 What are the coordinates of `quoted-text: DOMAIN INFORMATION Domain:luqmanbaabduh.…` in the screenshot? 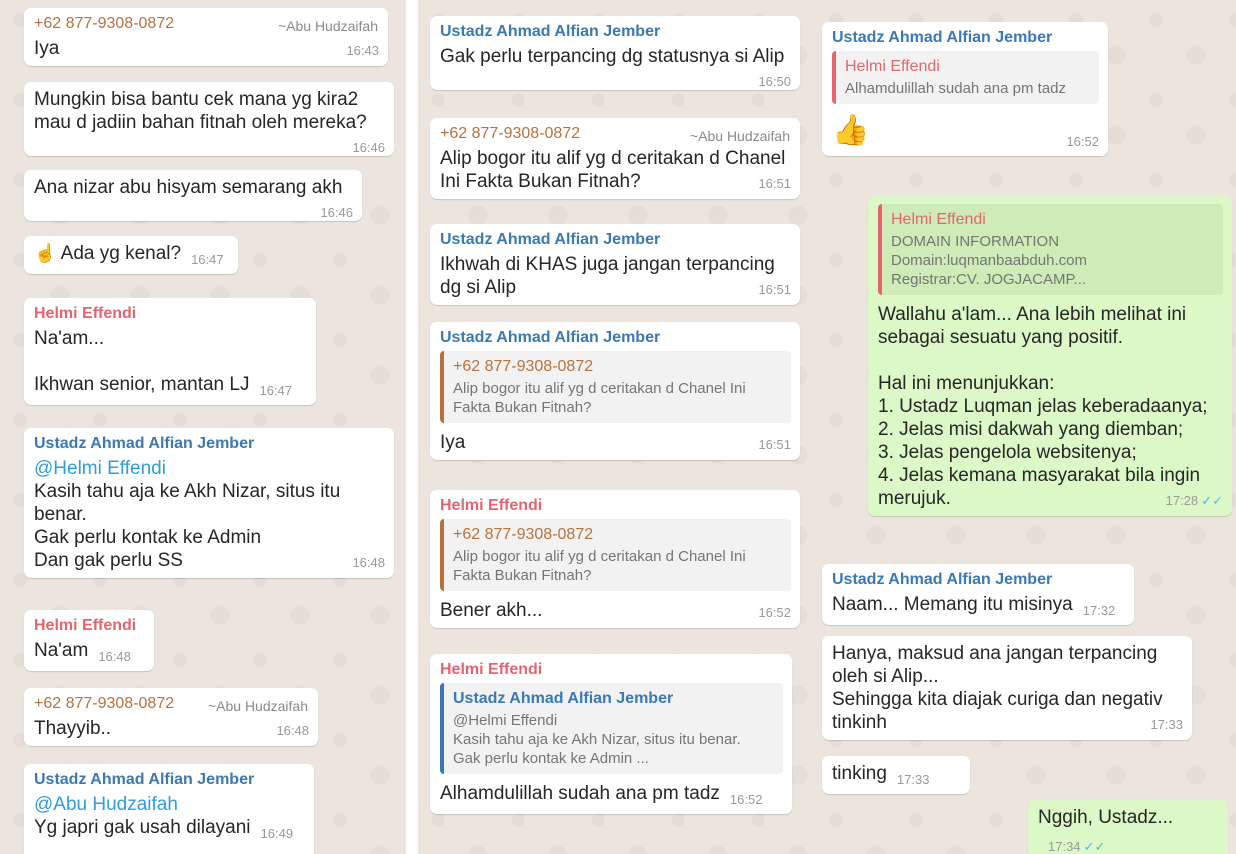 It's located at (989, 260).